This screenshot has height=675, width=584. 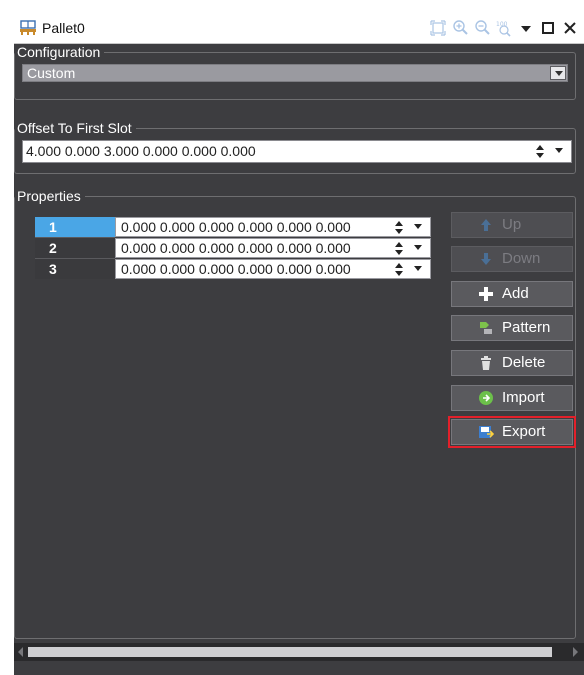 What do you see at coordinates (482, 28) in the screenshot?
I see `zoom-out-icon` at bounding box center [482, 28].